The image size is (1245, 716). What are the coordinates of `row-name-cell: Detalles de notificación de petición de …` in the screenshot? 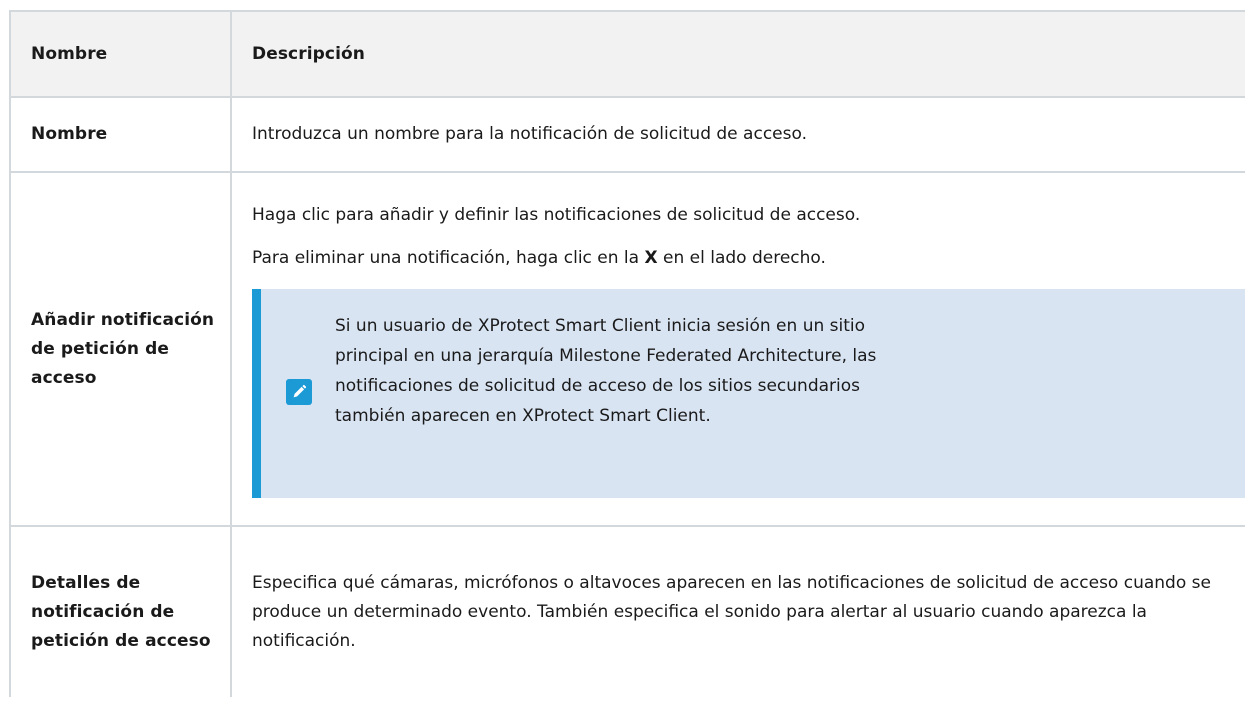 It's located at (120, 611).